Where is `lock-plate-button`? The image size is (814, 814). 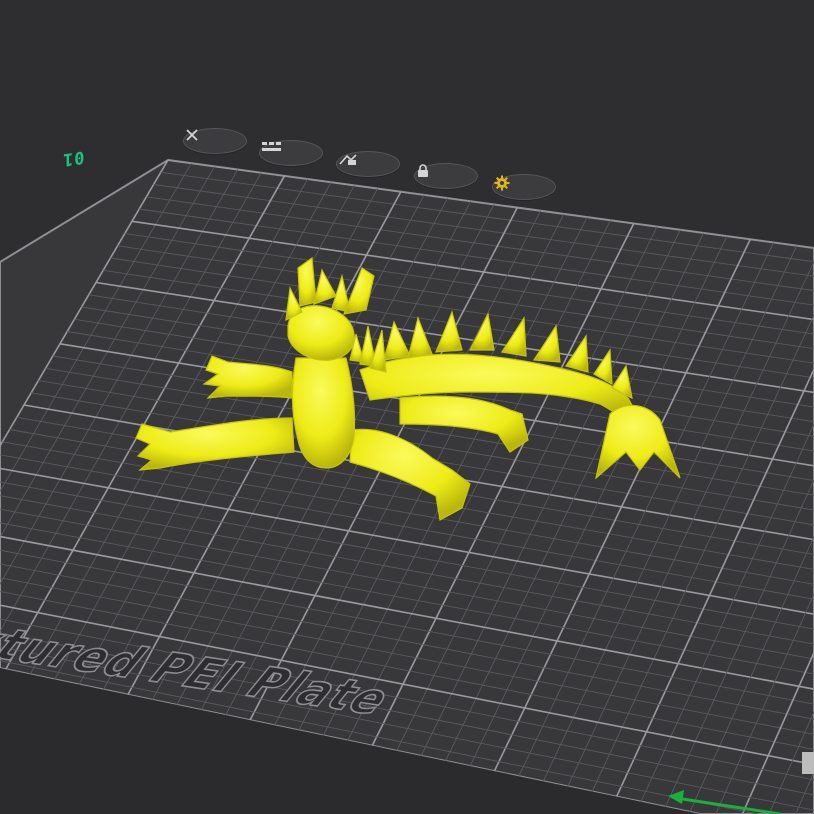
lock-plate-button is located at coordinates (446, 176).